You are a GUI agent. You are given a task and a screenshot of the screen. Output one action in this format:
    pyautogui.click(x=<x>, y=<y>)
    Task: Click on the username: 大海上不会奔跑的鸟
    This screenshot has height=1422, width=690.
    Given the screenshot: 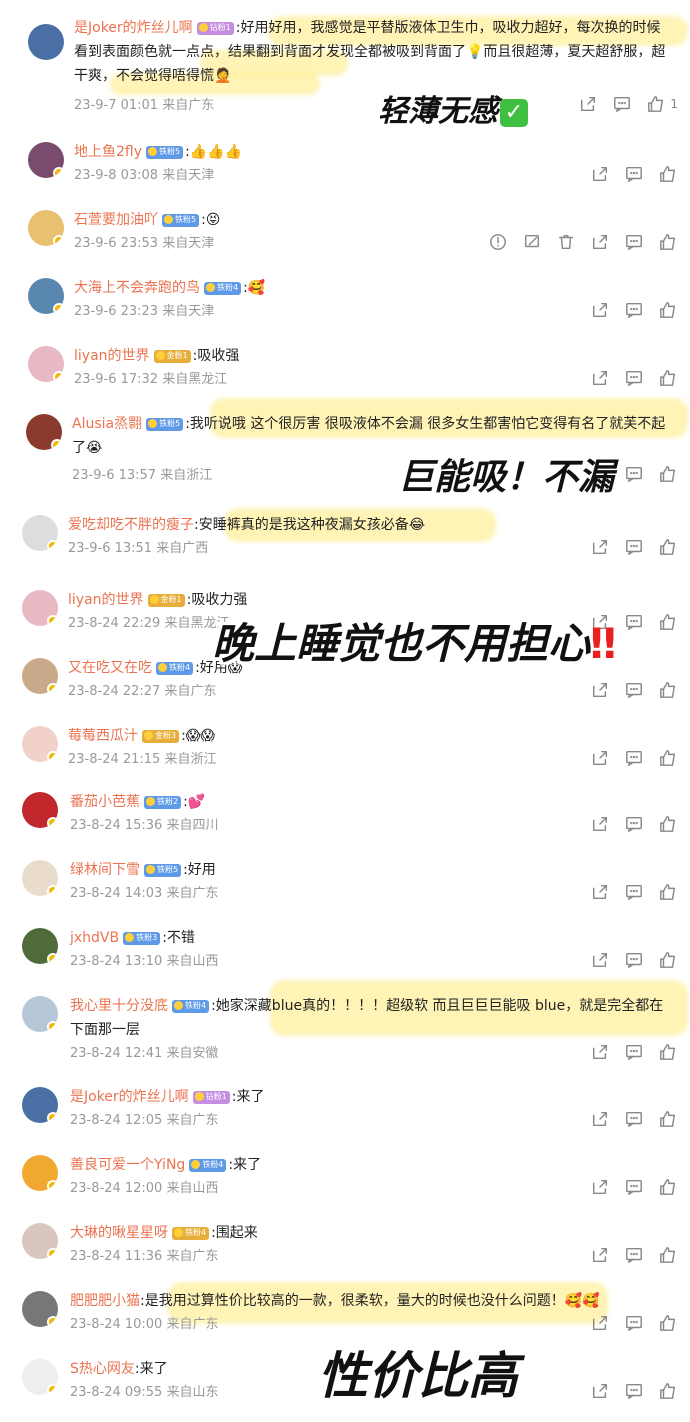 What is the action you would take?
    pyautogui.click(x=137, y=288)
    